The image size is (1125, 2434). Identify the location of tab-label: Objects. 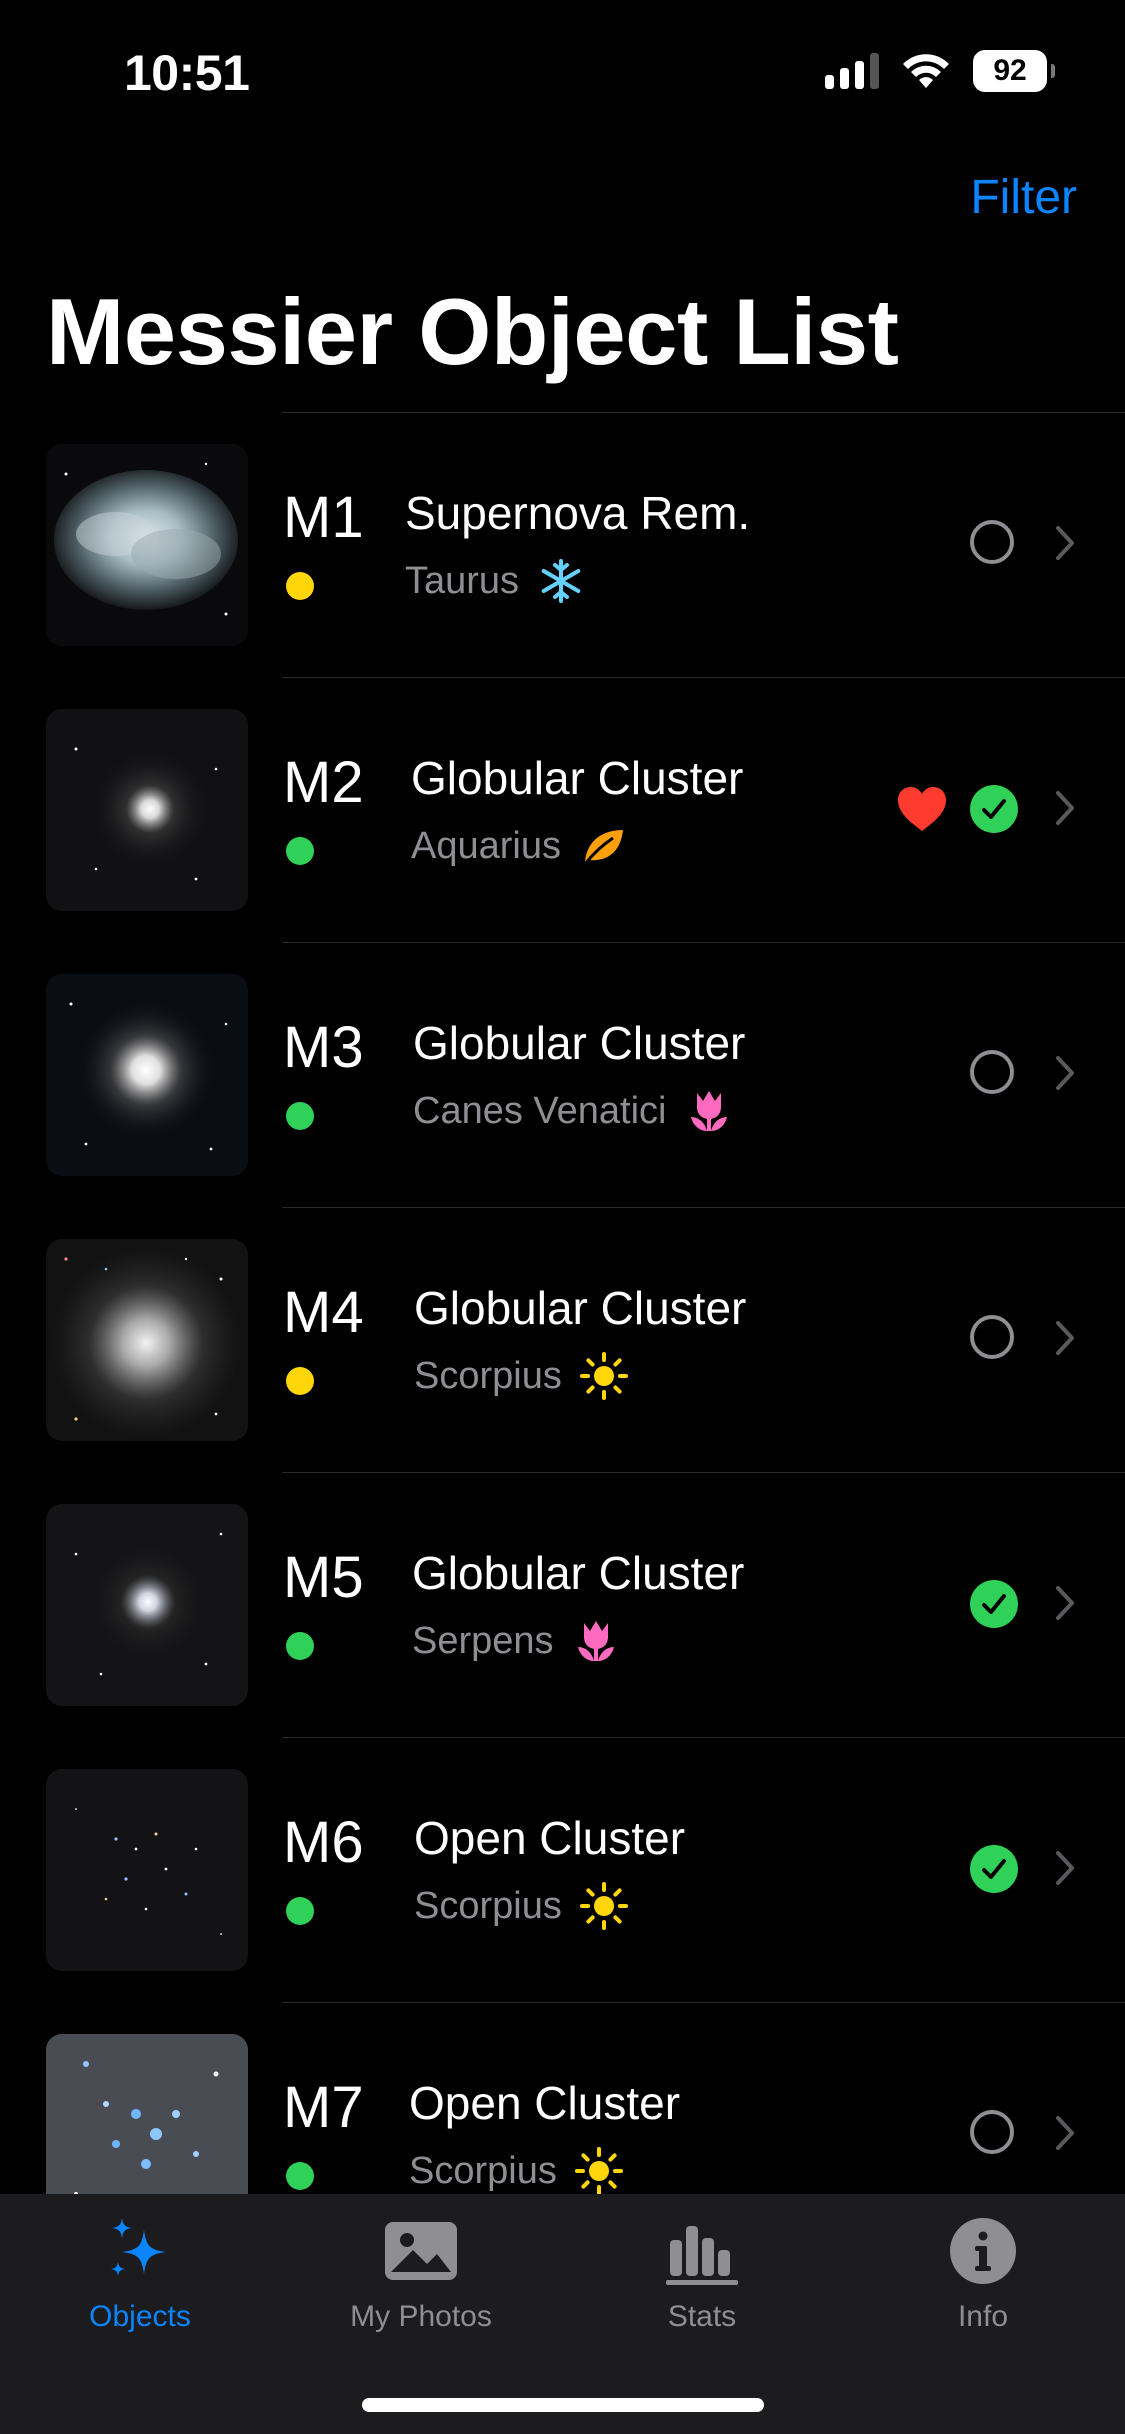
(140, 2316).